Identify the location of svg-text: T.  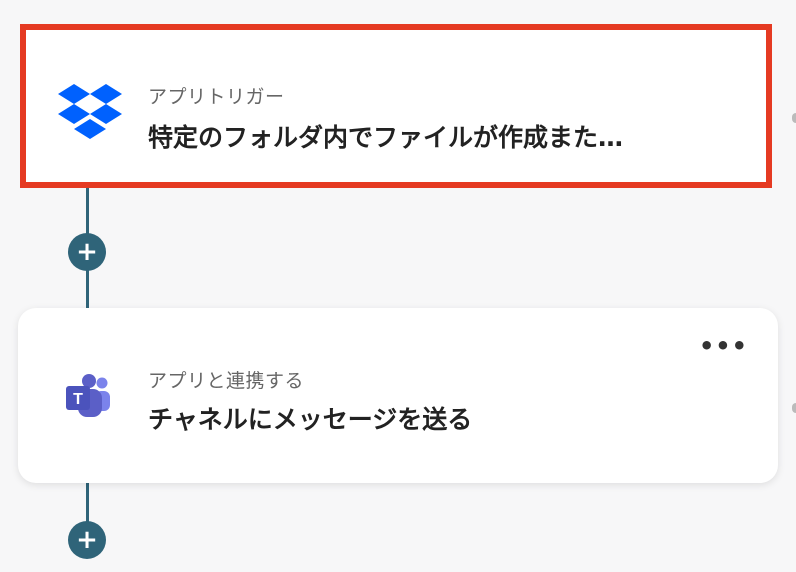
(78, 399).